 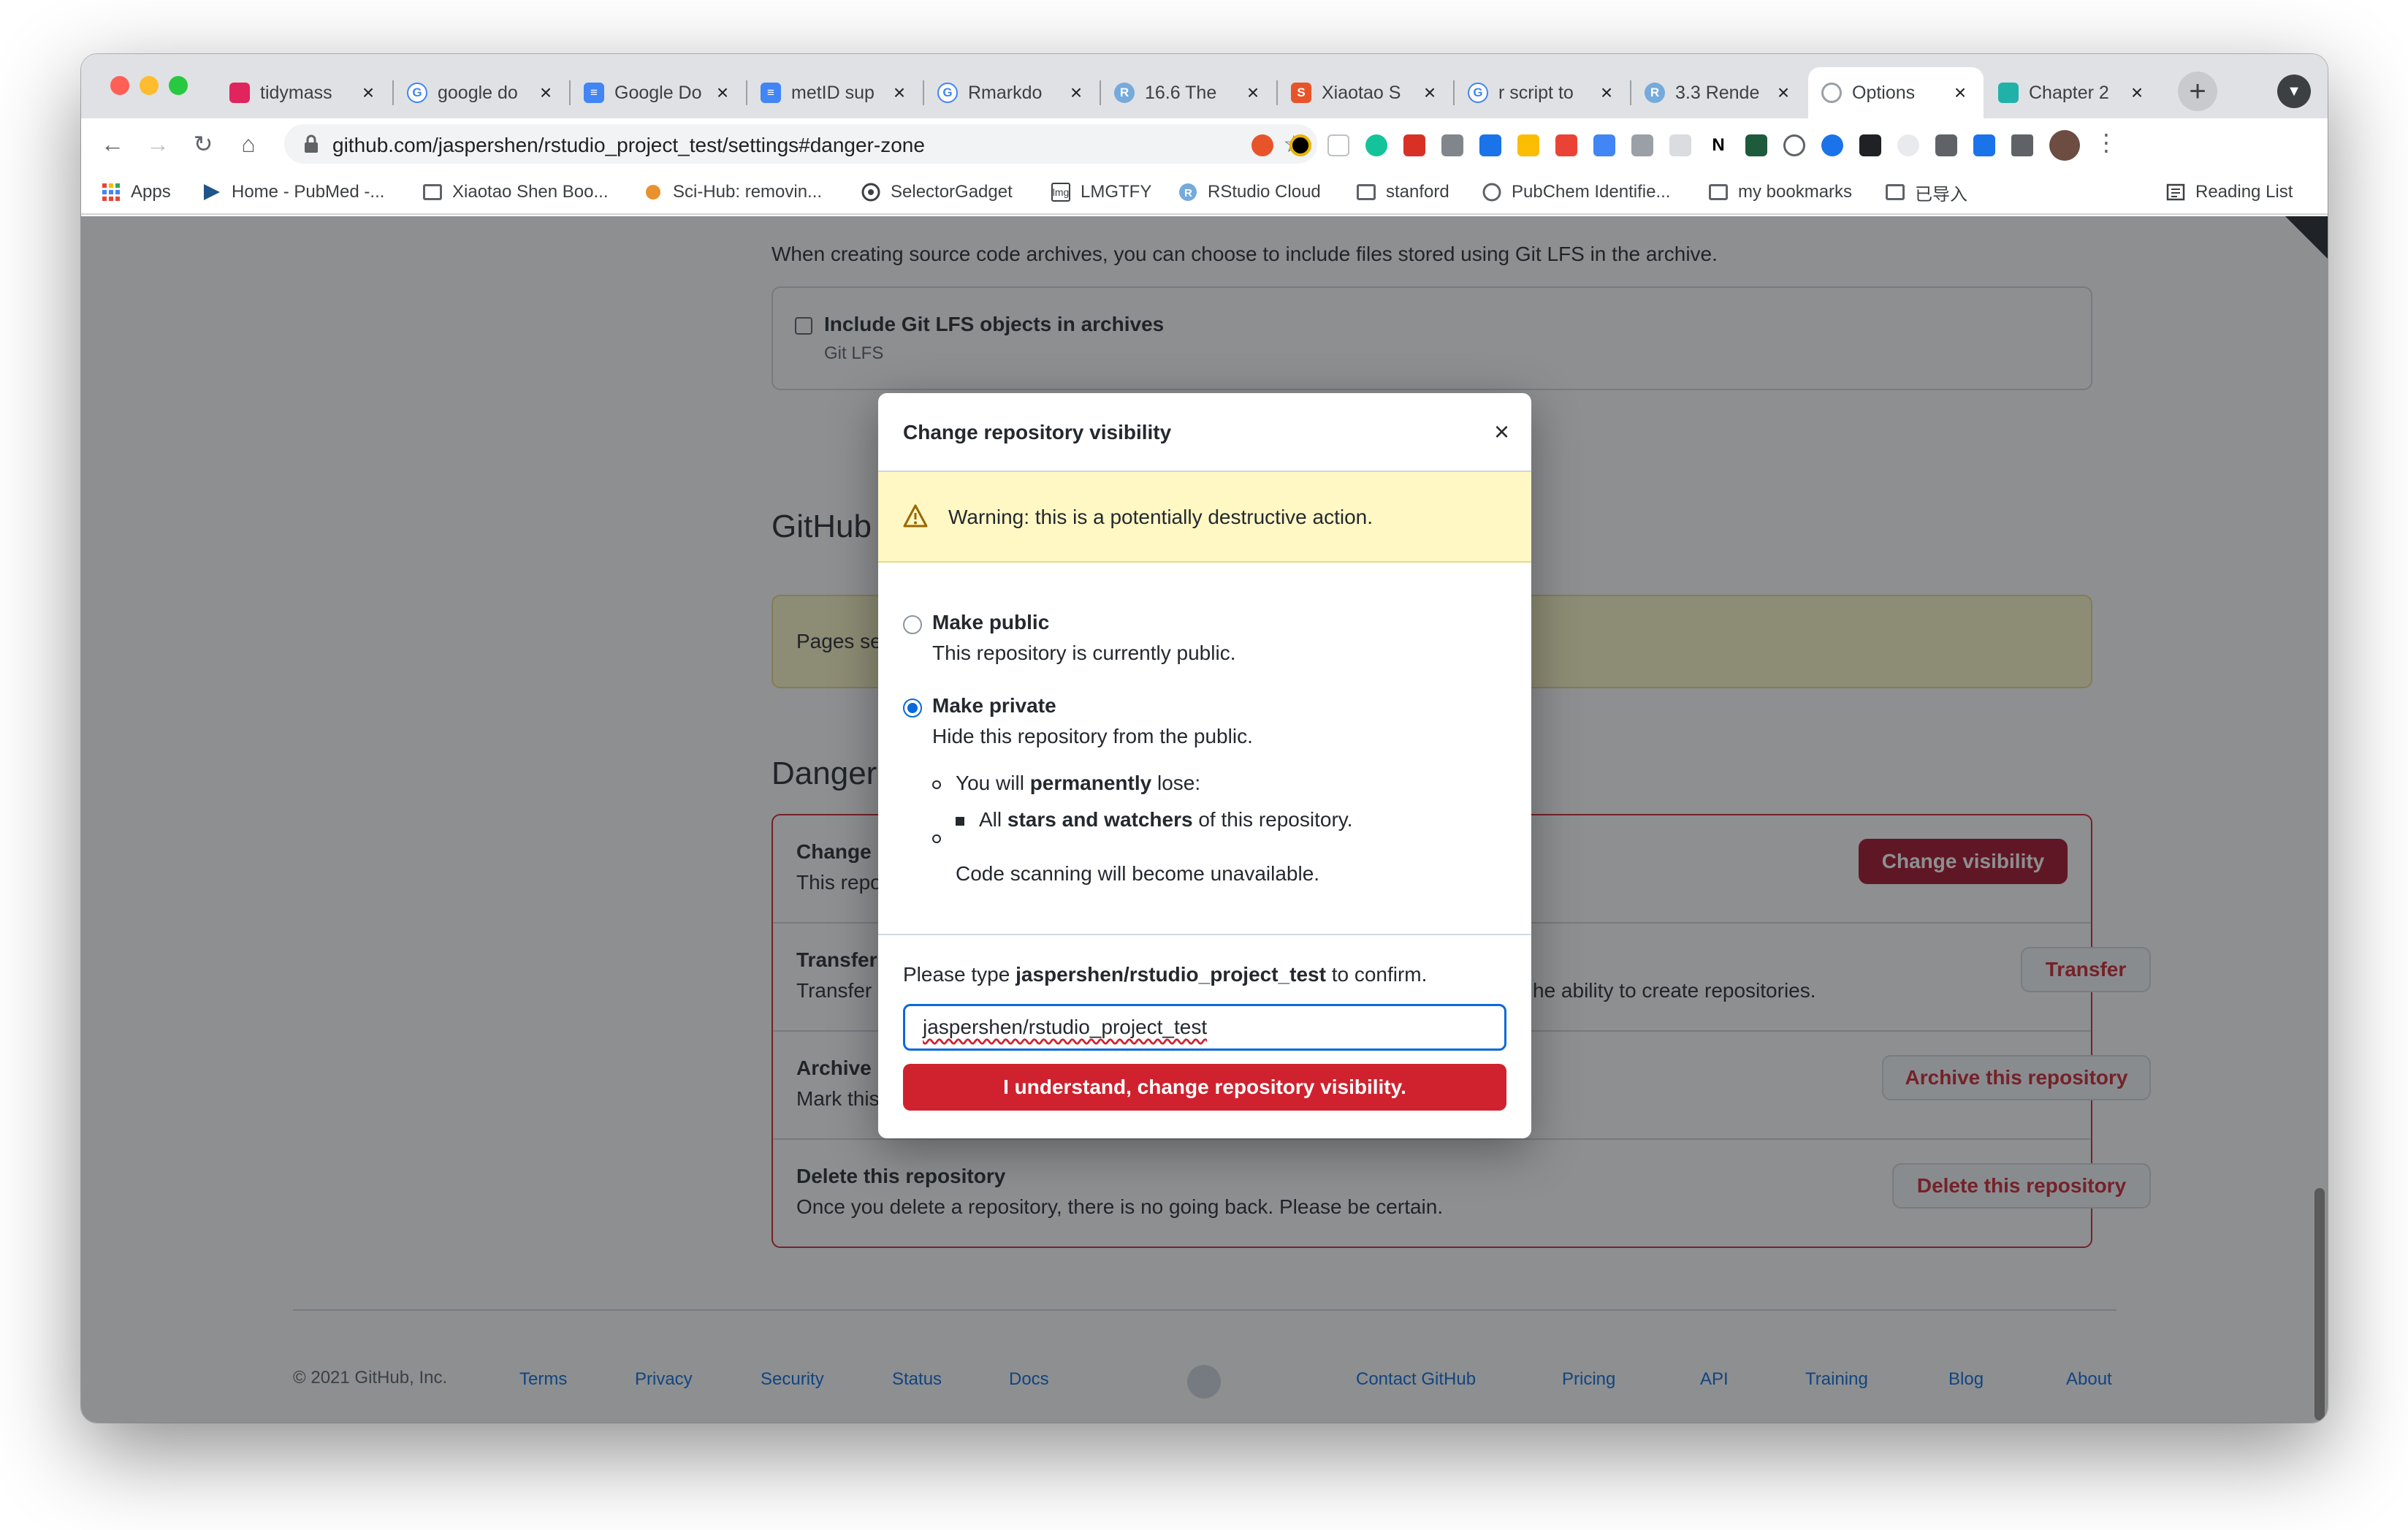 I want to click on bookmark-rstudio-cloud: R RStudio Cloud, so click(x=1250, y=192).